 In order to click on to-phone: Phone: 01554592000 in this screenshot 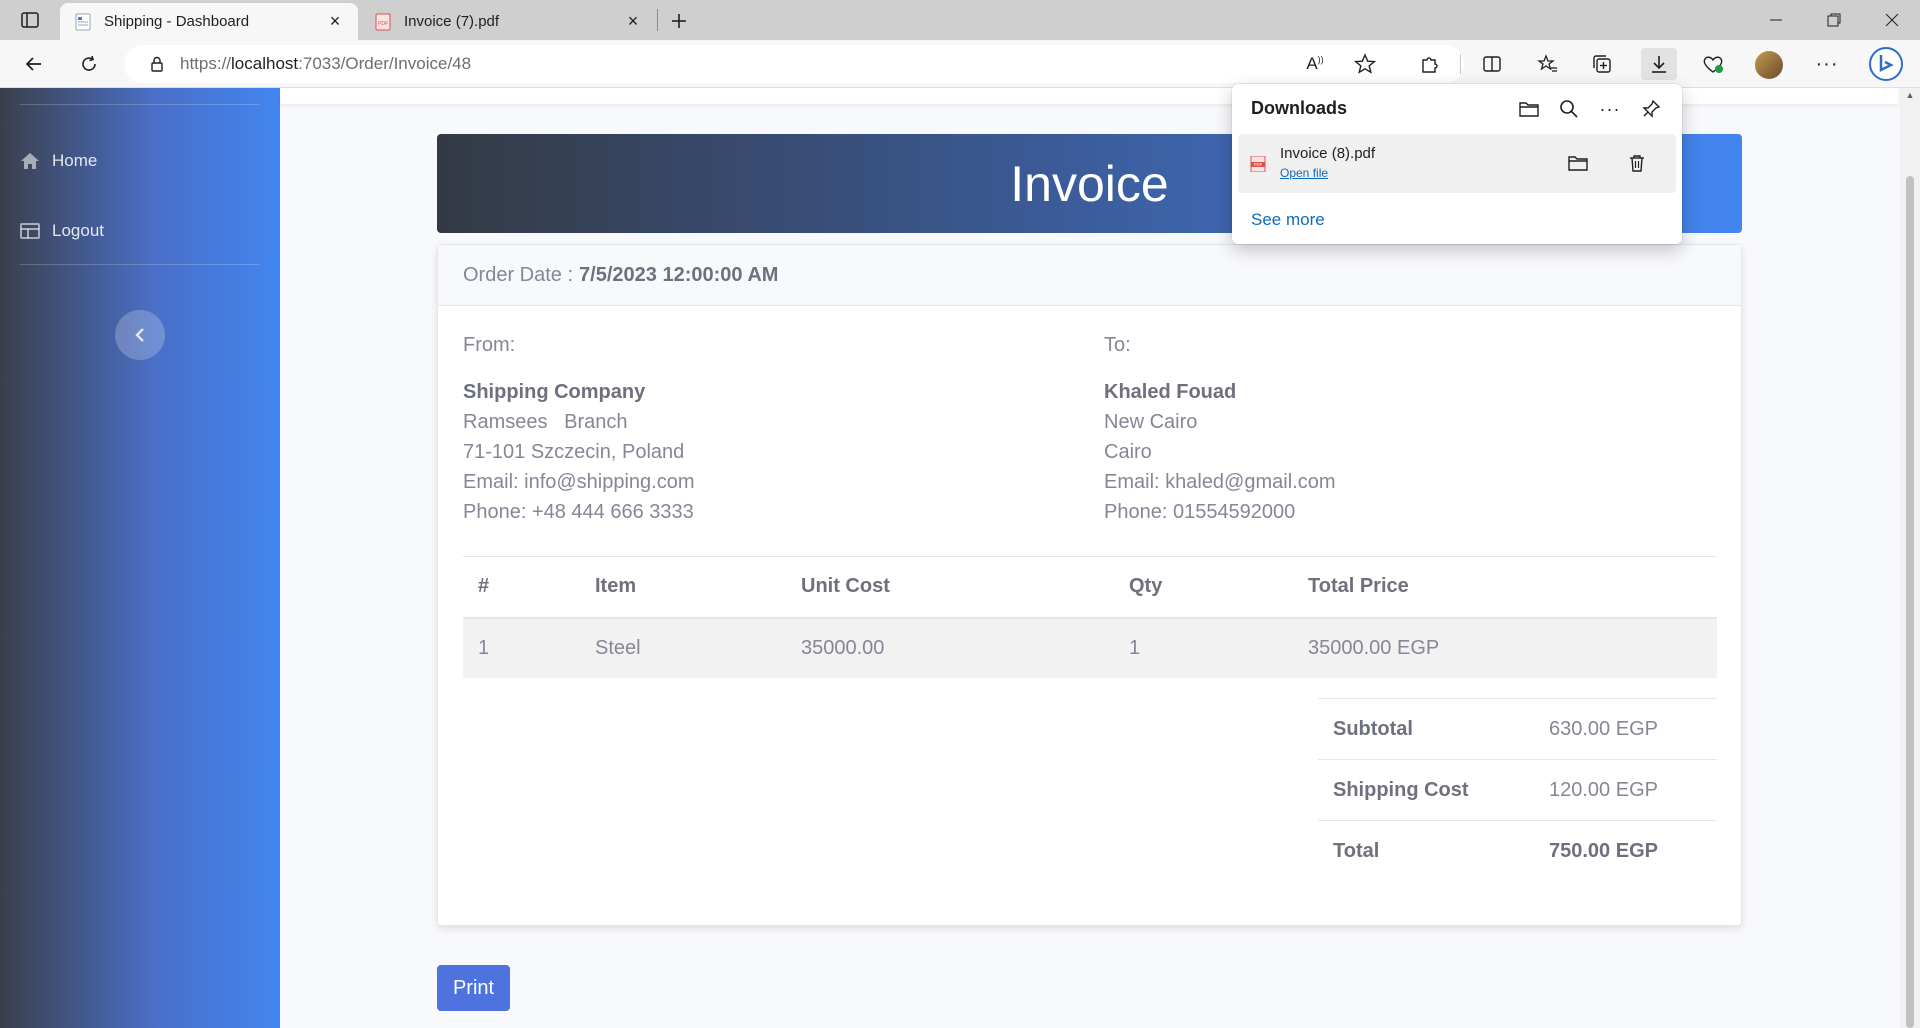, I will do `click(1200, 512)`.